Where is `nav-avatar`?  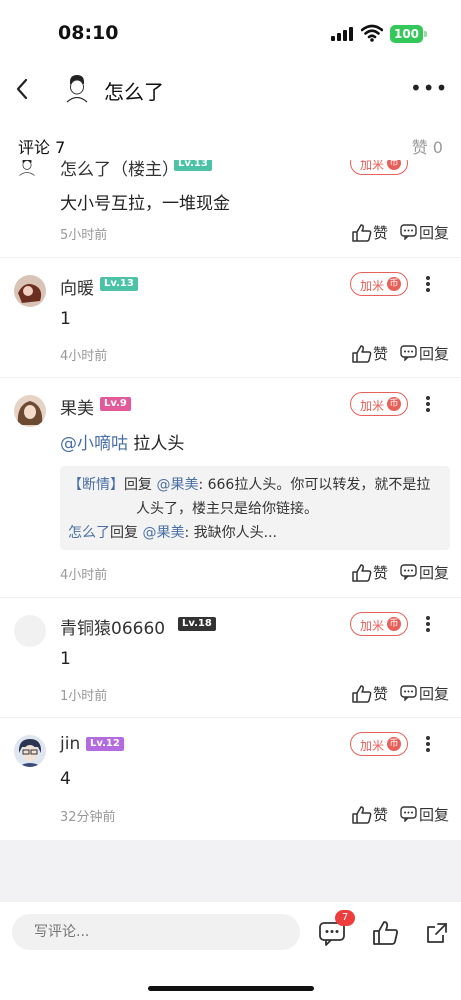
nav-avatar is located at coordinates (77, 89).